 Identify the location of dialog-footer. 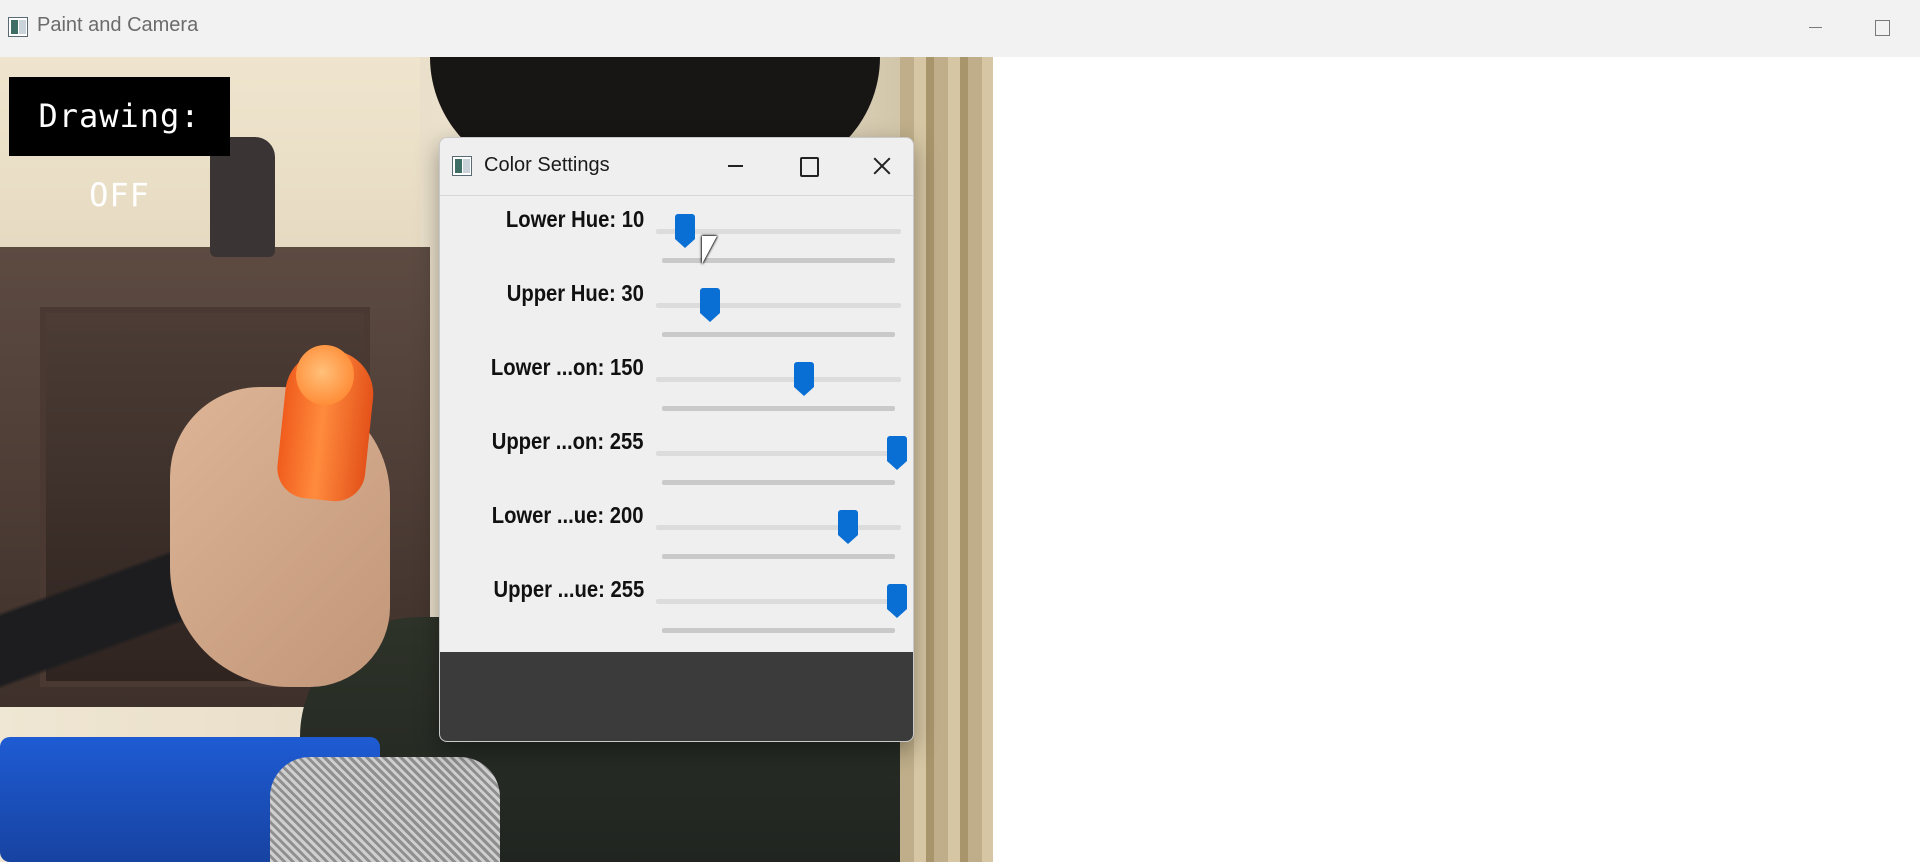
(676, 696).